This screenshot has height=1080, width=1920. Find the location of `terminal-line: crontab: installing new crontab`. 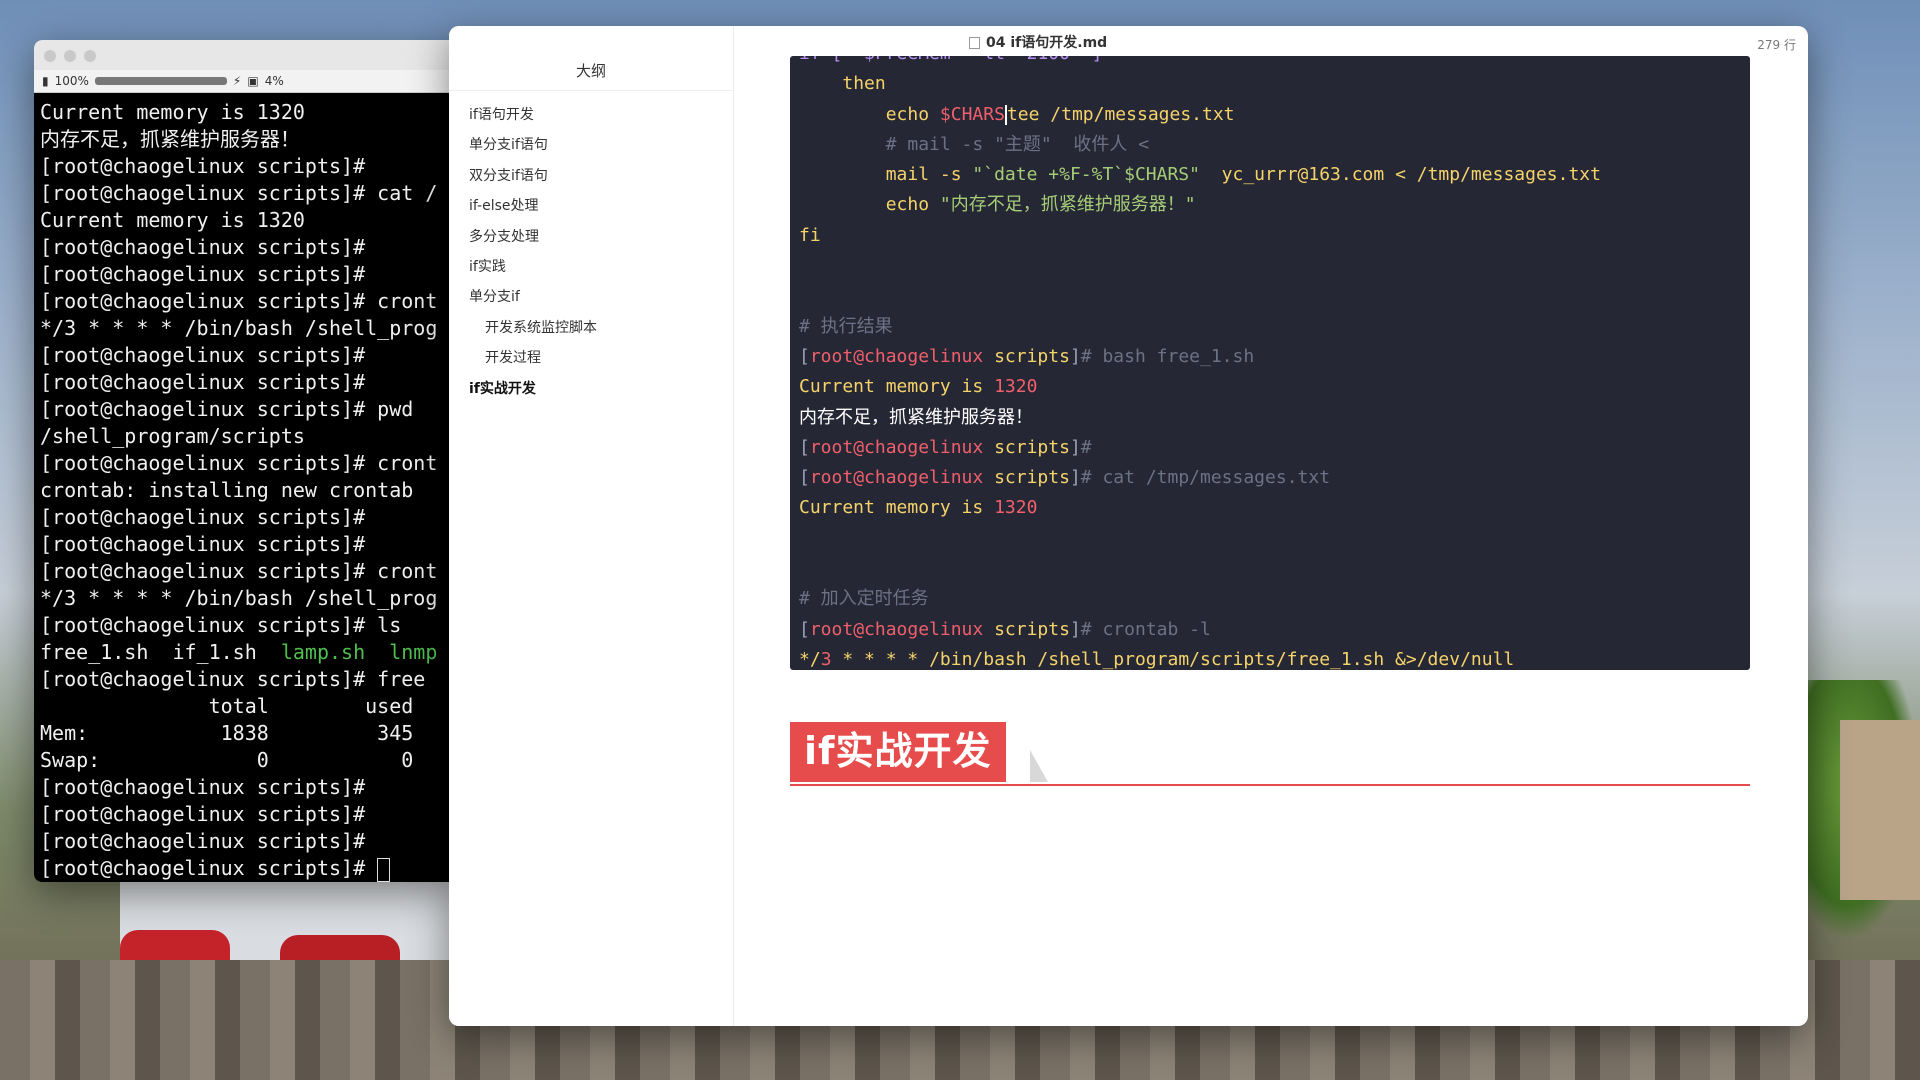

terminal-line: crontab: installing new crontab is located at coordinates (244, 490).